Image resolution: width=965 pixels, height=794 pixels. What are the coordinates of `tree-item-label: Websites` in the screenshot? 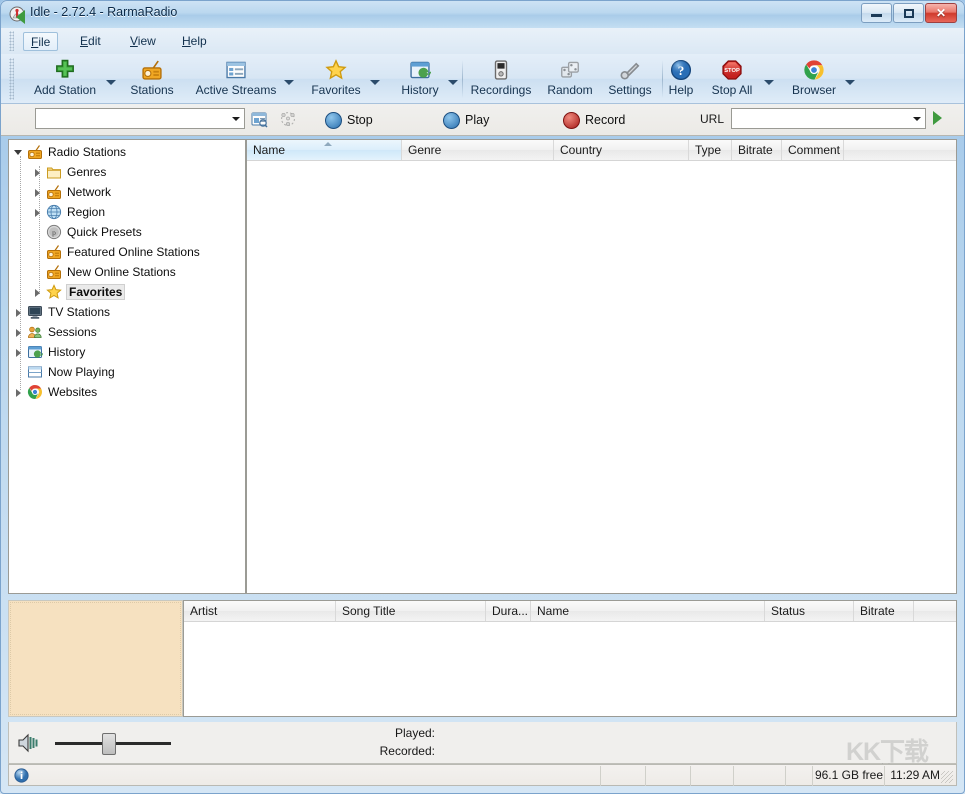 It's located at (73, 392).